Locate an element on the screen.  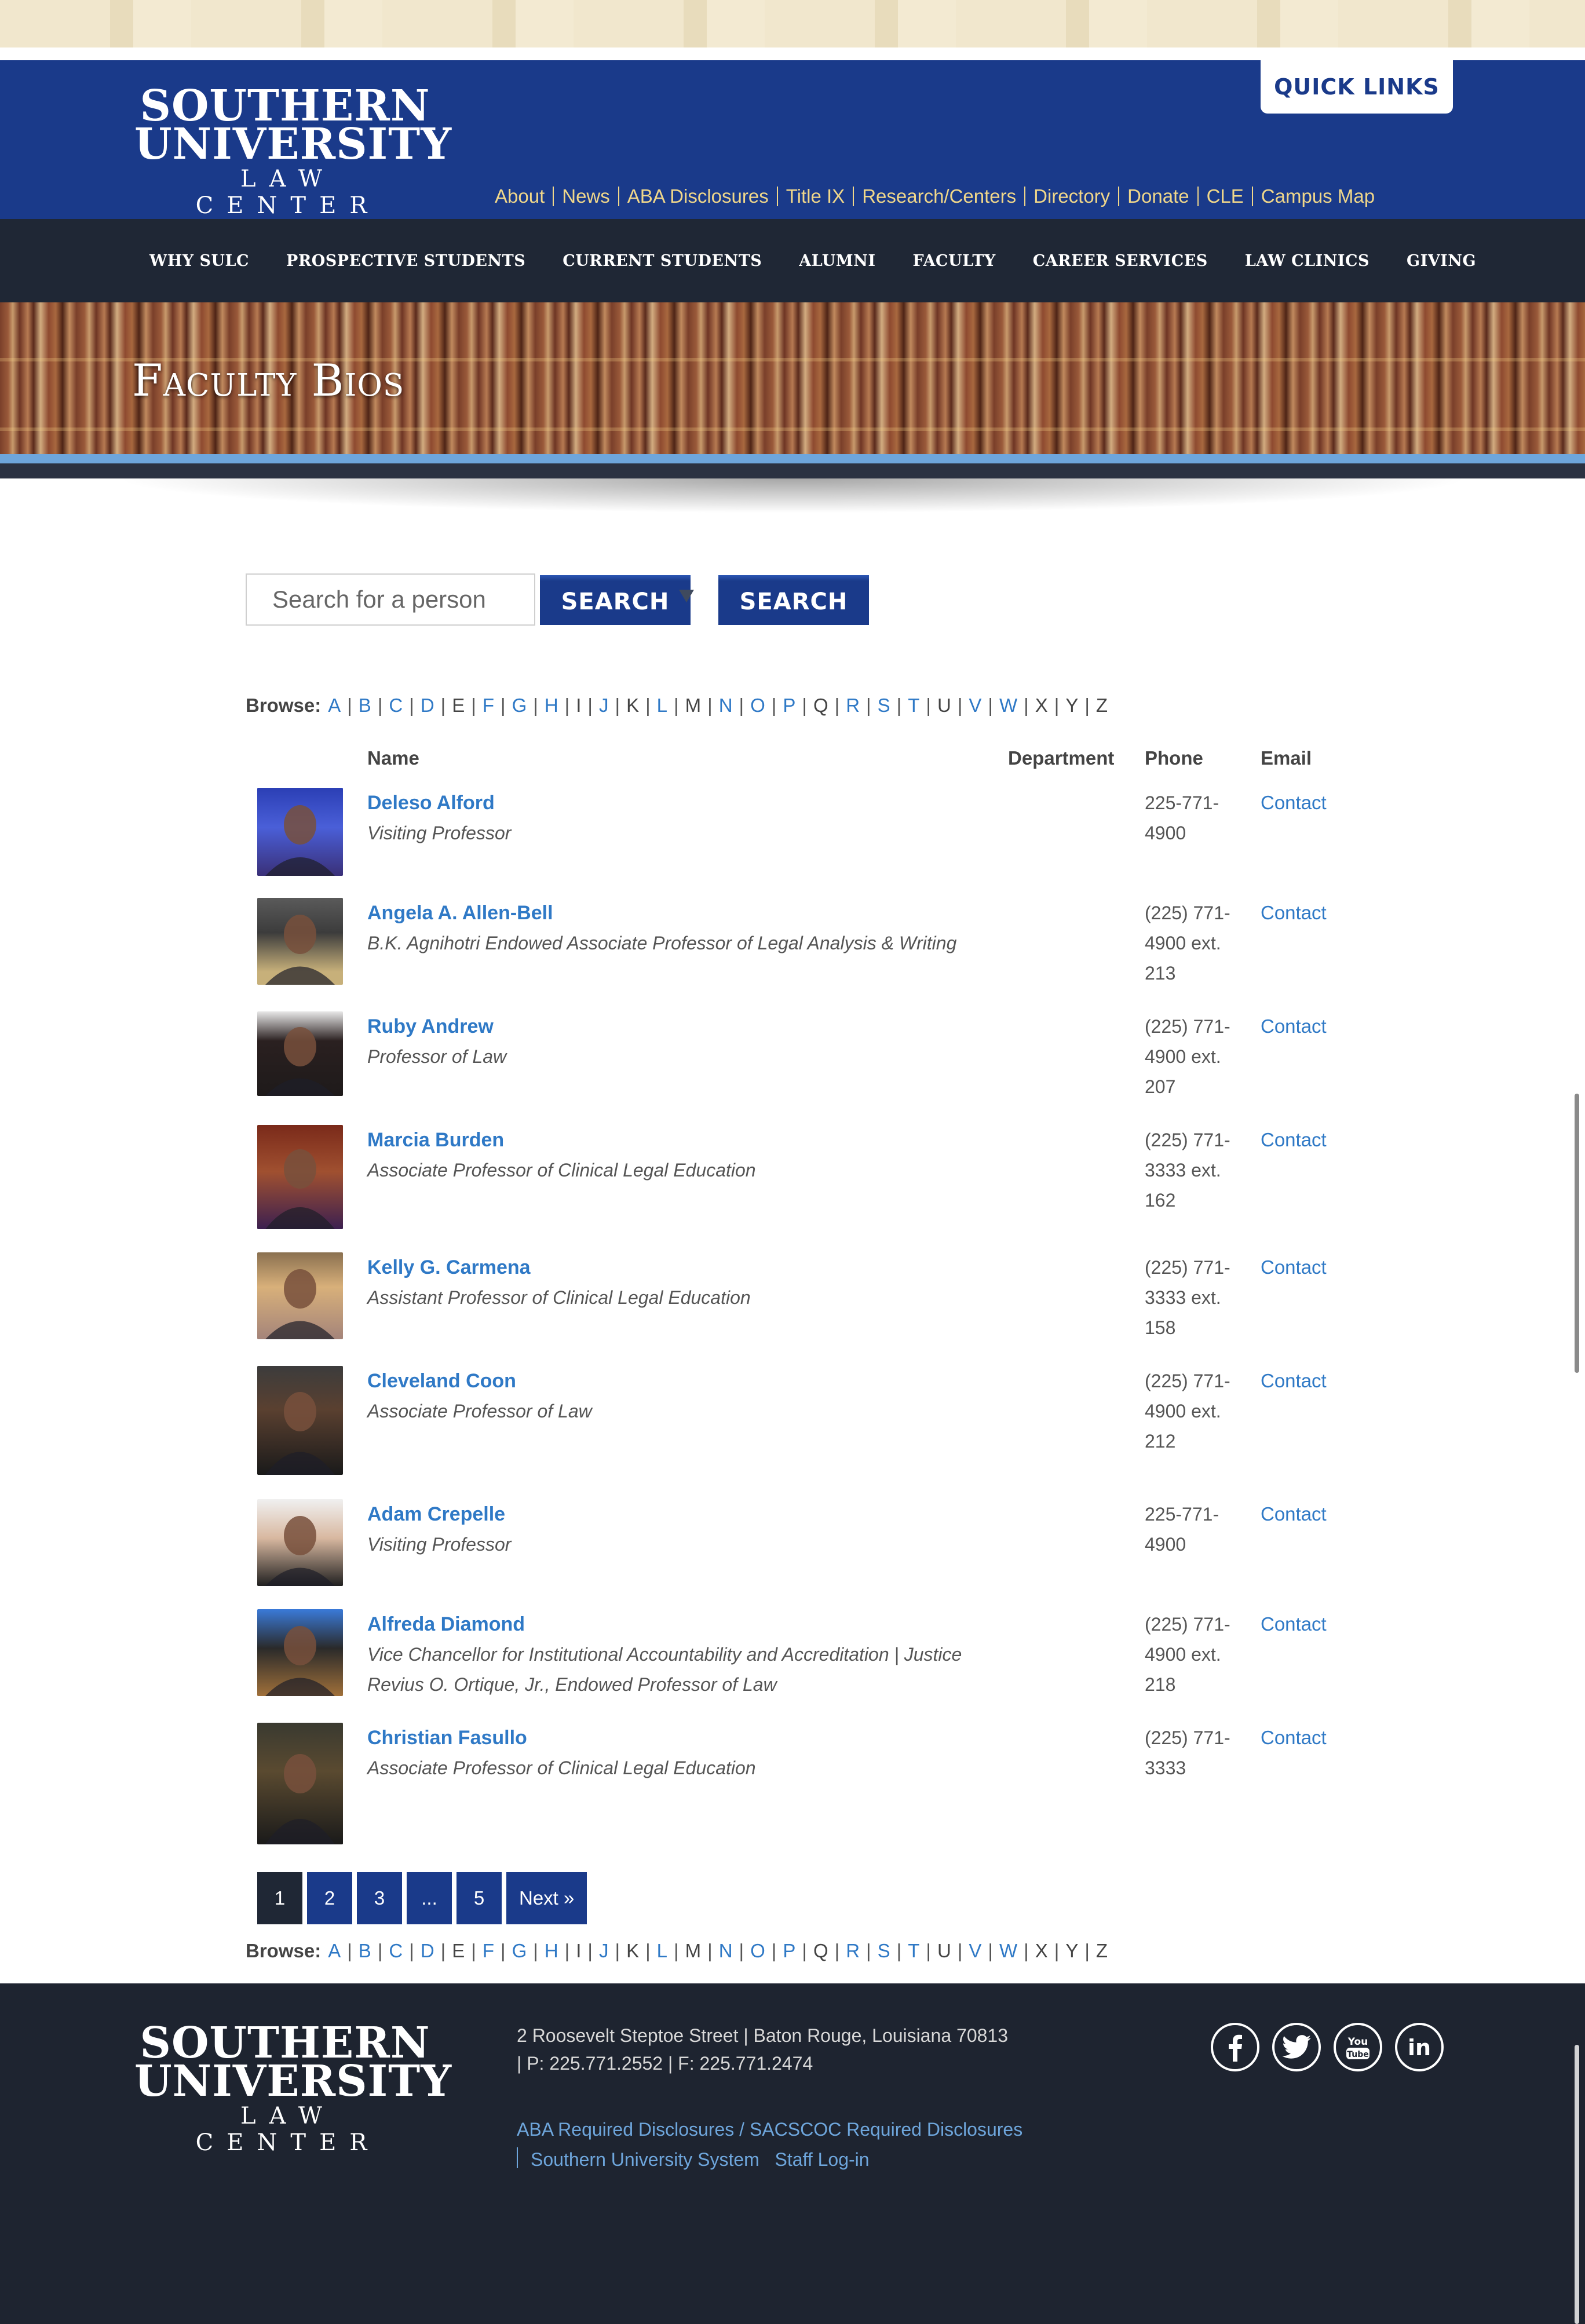
browse-top-letter-h: H is located at coordinates (551, 706).